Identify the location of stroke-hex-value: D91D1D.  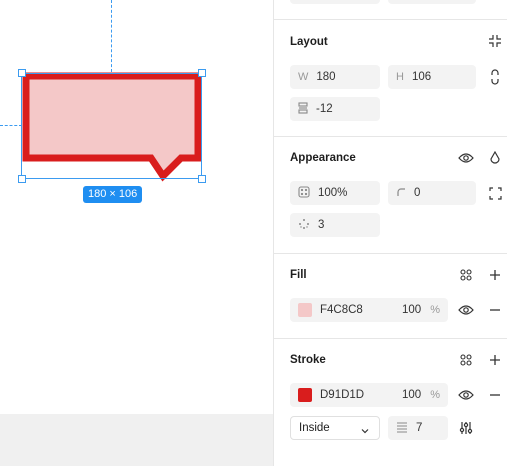
(342, 395).